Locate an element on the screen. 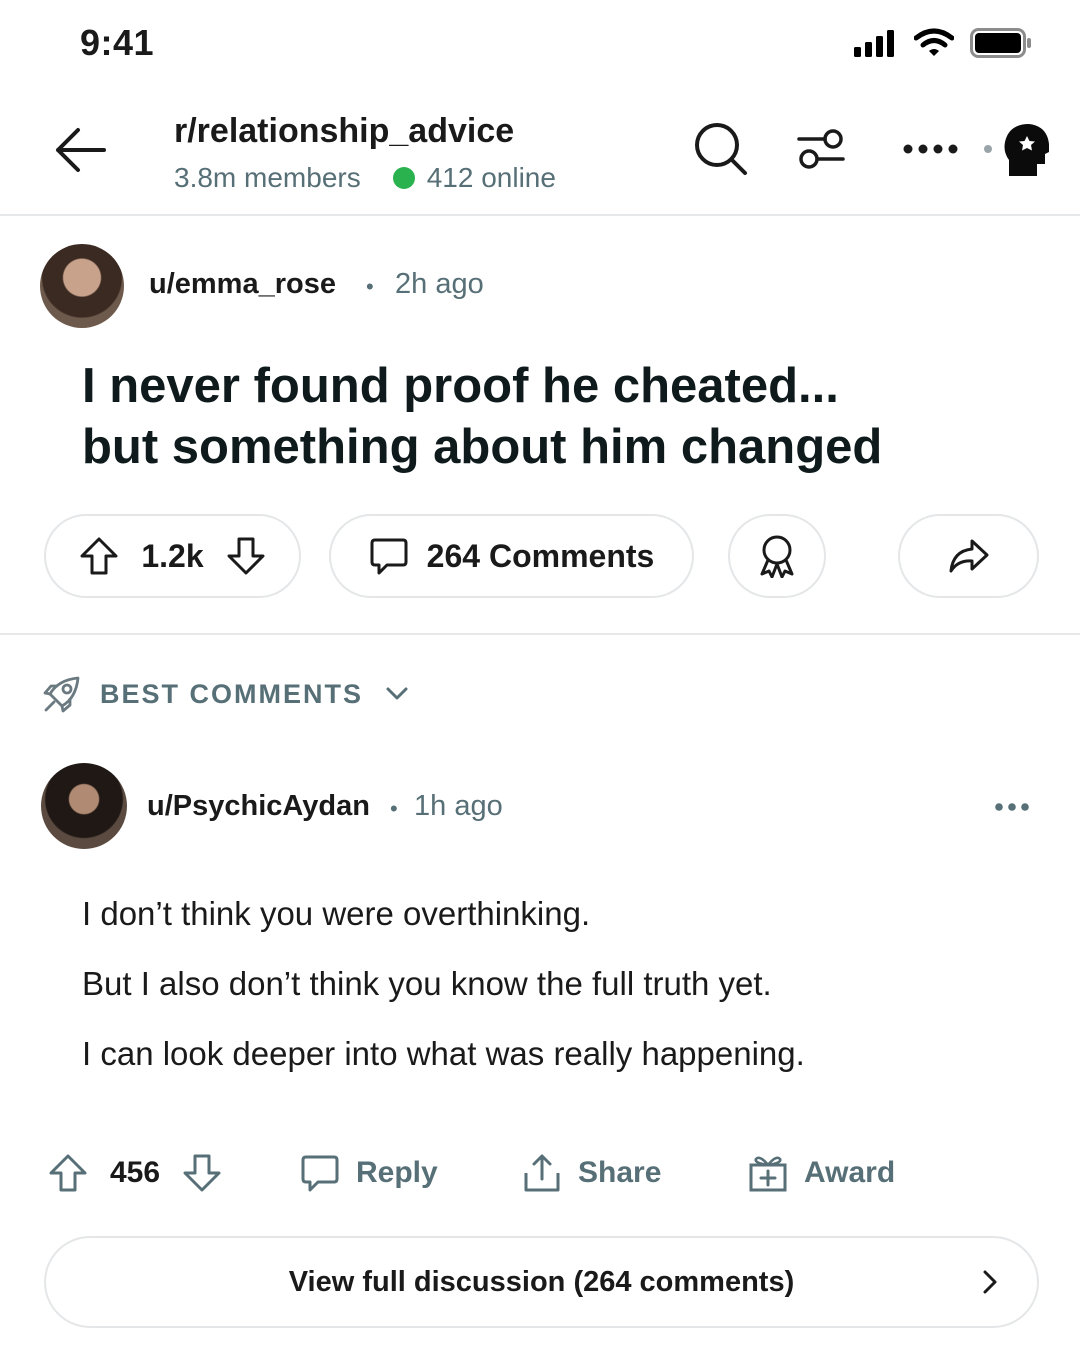  award-comment-button: Award is located at coordinates (821, 1173).